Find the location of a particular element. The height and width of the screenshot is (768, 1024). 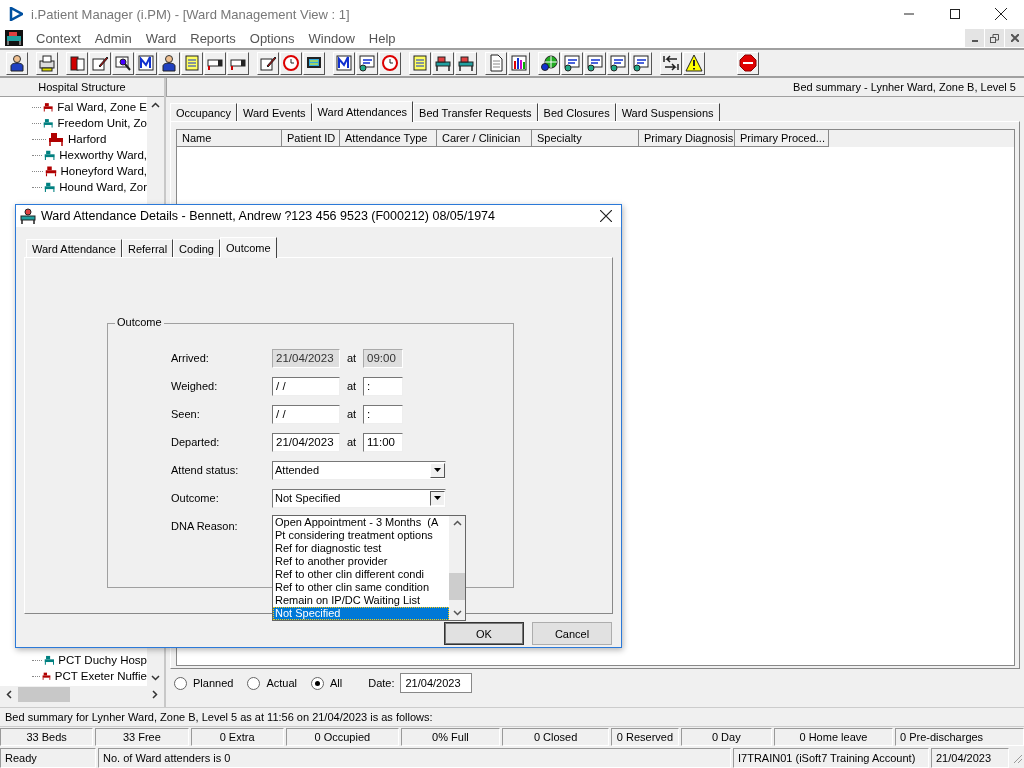

status-text: Ready is located at coordinates (48, 757).